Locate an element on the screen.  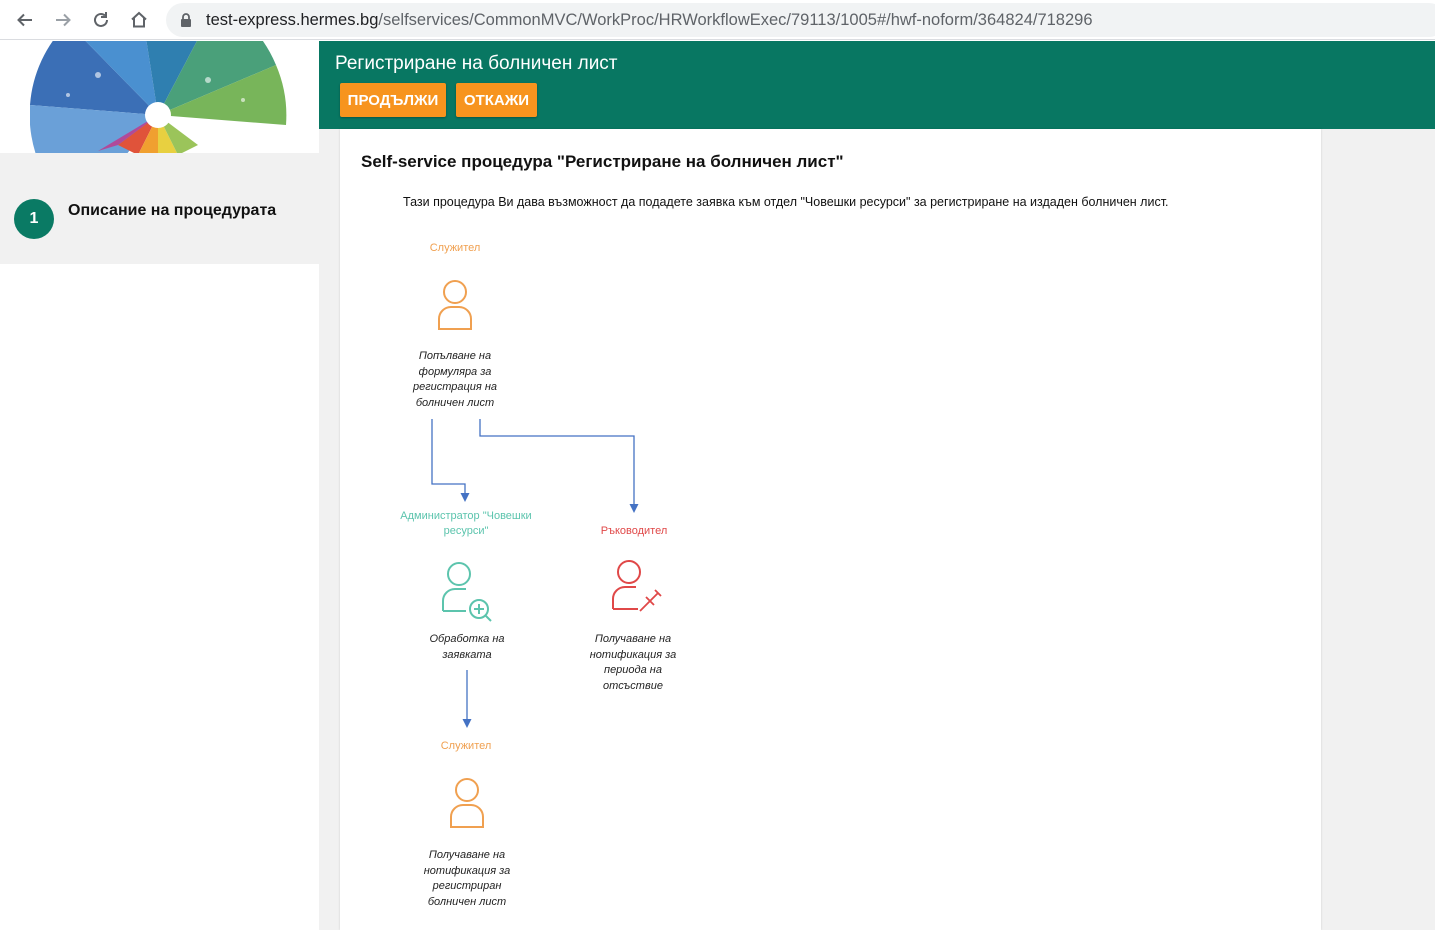
company-logo is located at coordinates (159, 97).